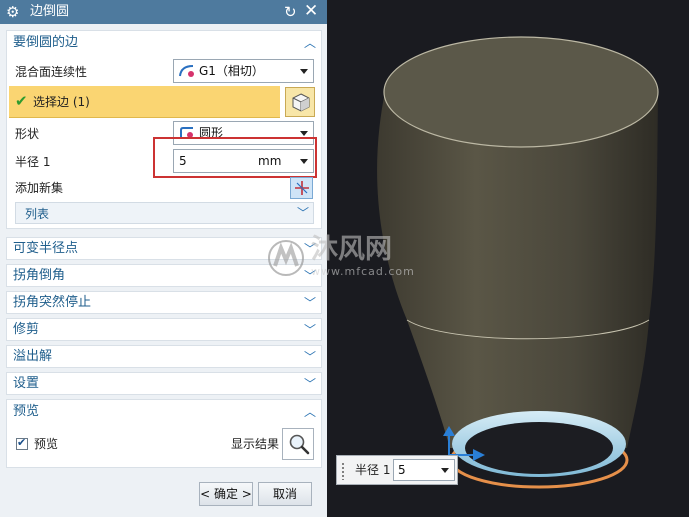  I want to click on show-result-button, so click(298, 444).